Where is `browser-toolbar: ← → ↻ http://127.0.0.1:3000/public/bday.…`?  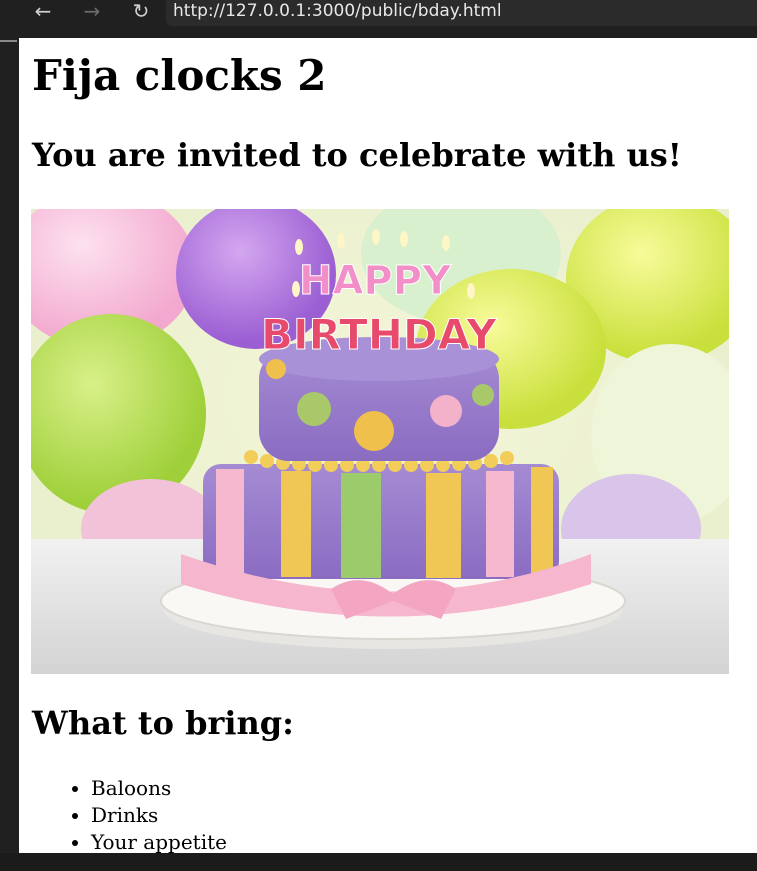
browser-toolbar: ← → ↻ http://127.0.0.1:3000/public/bday.… is located at coordinates (378, 15).